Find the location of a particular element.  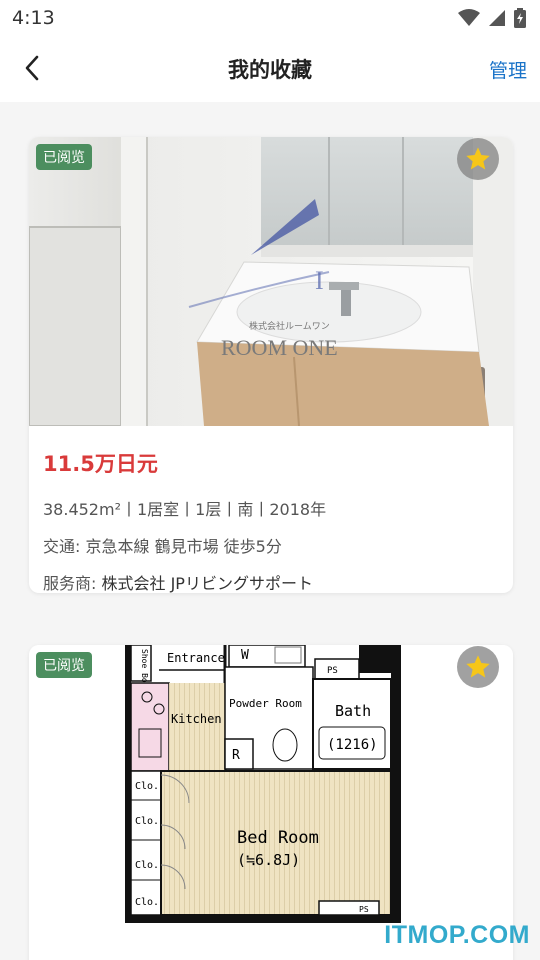

status-icons is located at coordinates (492, 18).